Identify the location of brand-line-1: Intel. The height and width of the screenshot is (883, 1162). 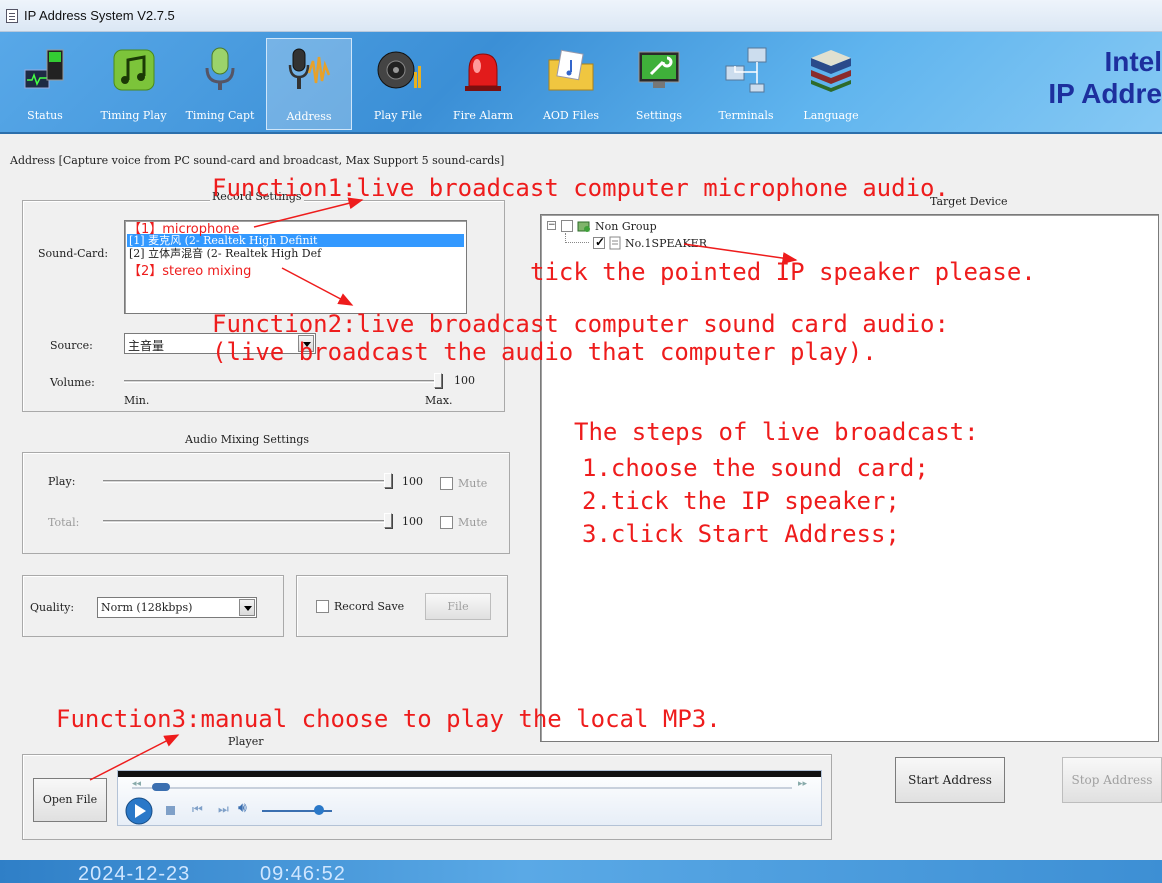
(1133, 61).